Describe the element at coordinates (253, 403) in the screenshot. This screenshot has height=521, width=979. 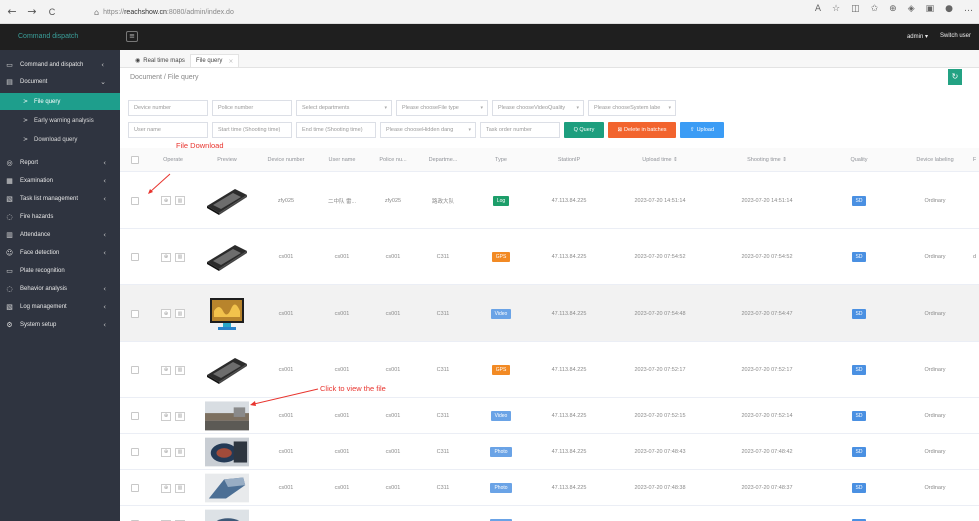
I see `annotation-arrowhead-view` at that location.